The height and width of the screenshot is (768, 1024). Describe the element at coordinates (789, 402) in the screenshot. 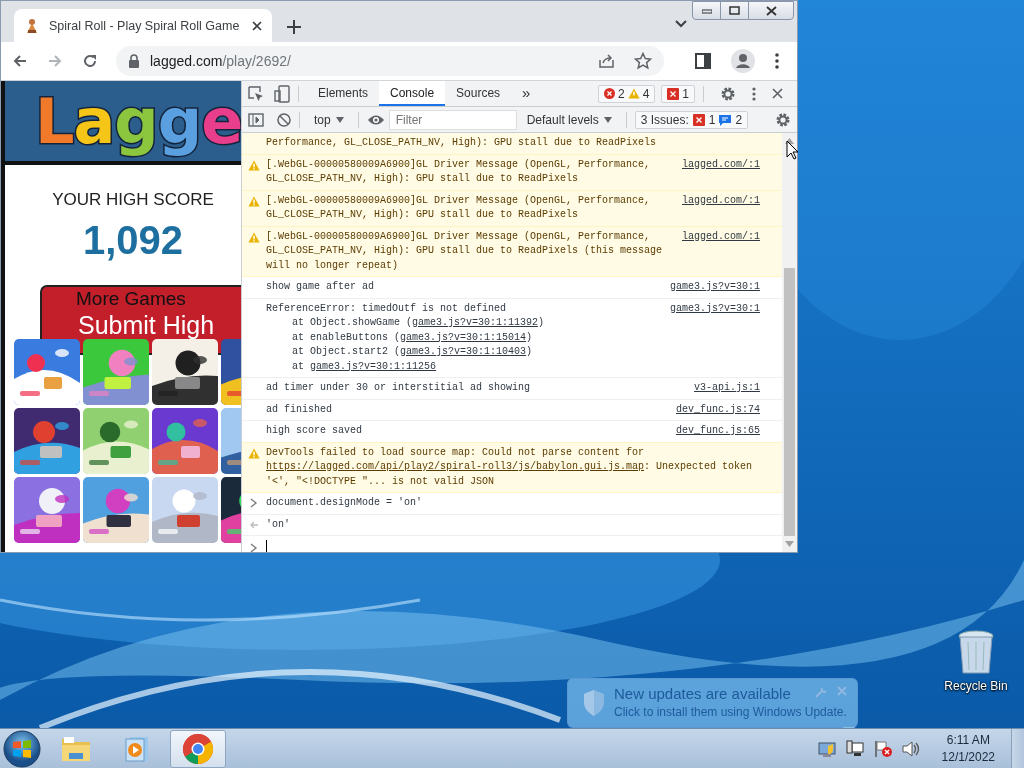

I see `scrollbar-thumb` at that location.